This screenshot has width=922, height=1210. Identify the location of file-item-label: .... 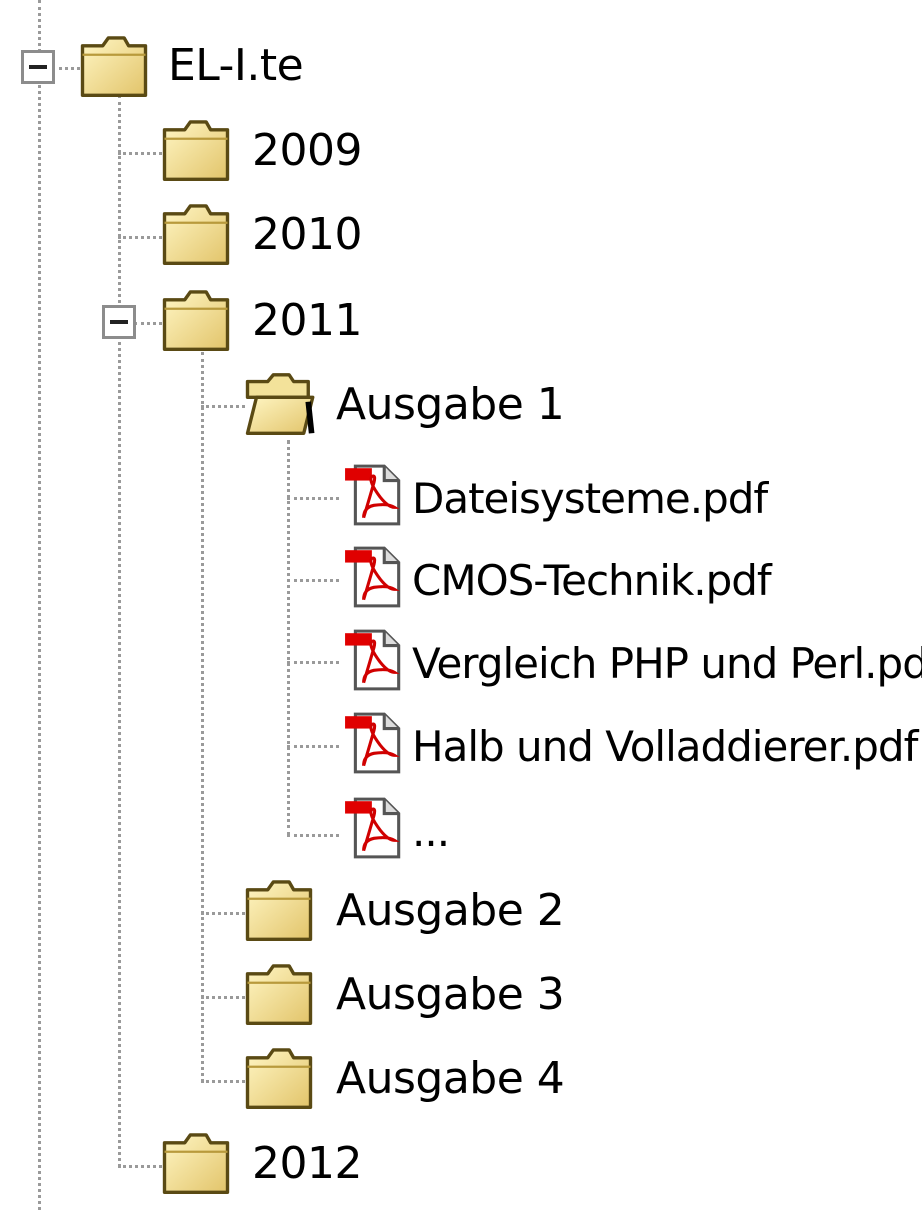
(431, 832).